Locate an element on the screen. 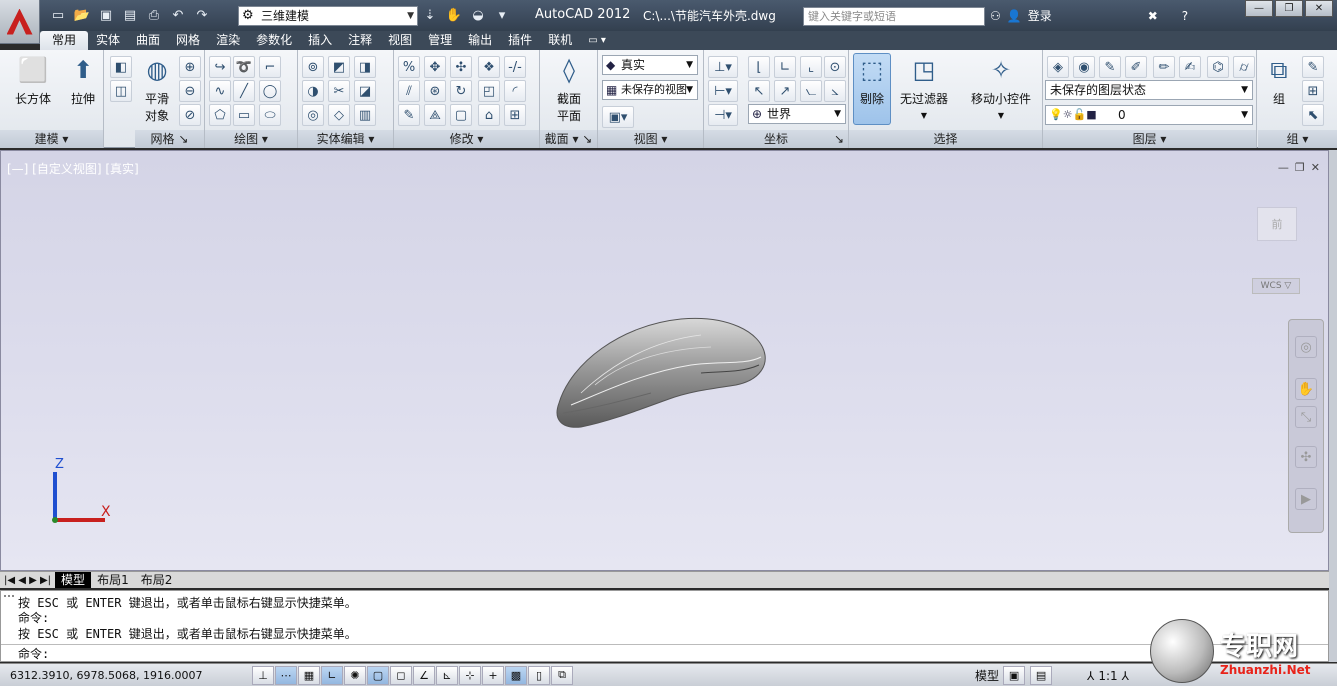 The height and width of the screenshot is (686, 1337). tab-render: 渲染 is located at coordinates (228, 40).